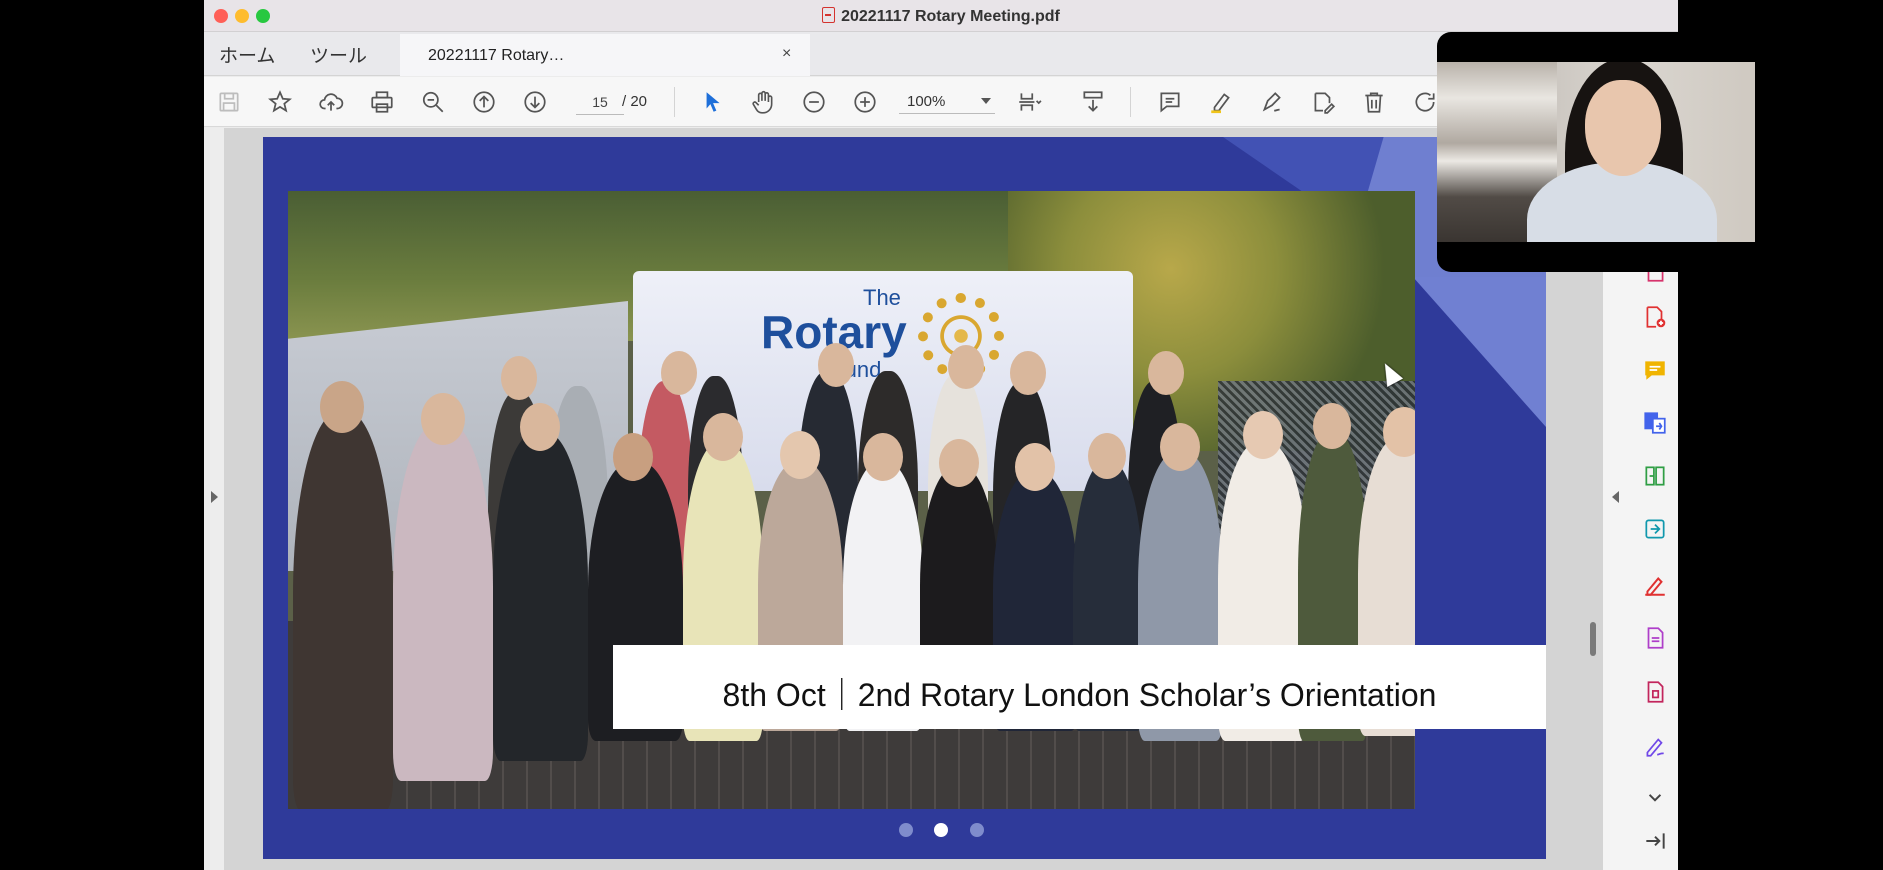  What do you see at coordinates (247, 54) in the screenshot?
I see `tab-home: ホーム` at bounding box center [247, 54].